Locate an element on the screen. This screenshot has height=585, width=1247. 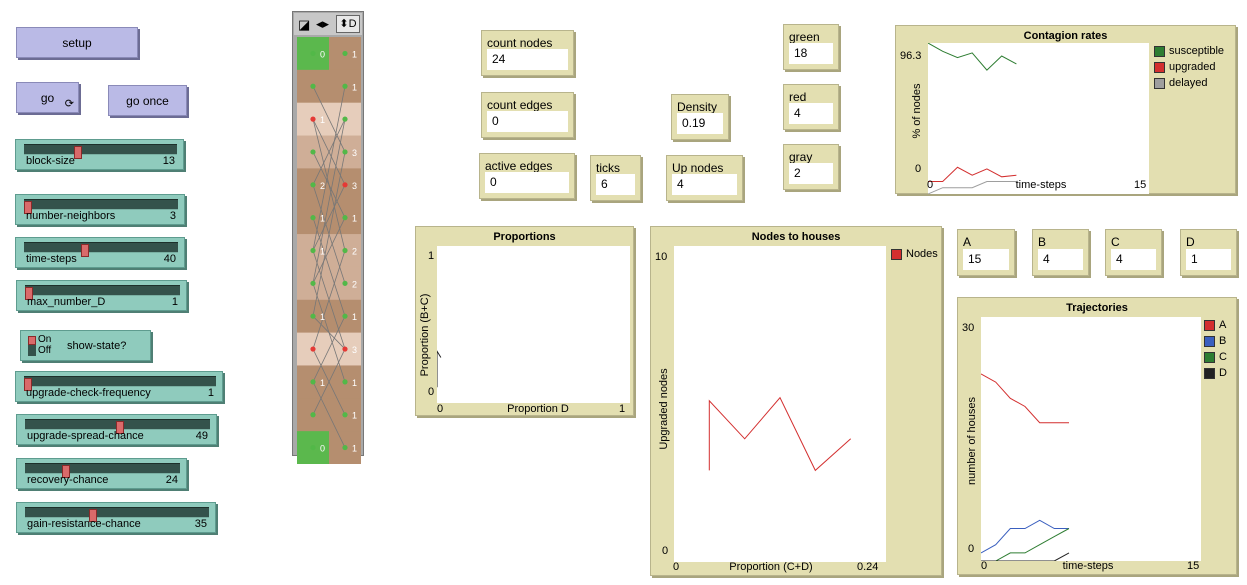
slider-gain-resistance-chance: gain-resistance-chance 35 is located at coordinates (116, 517).